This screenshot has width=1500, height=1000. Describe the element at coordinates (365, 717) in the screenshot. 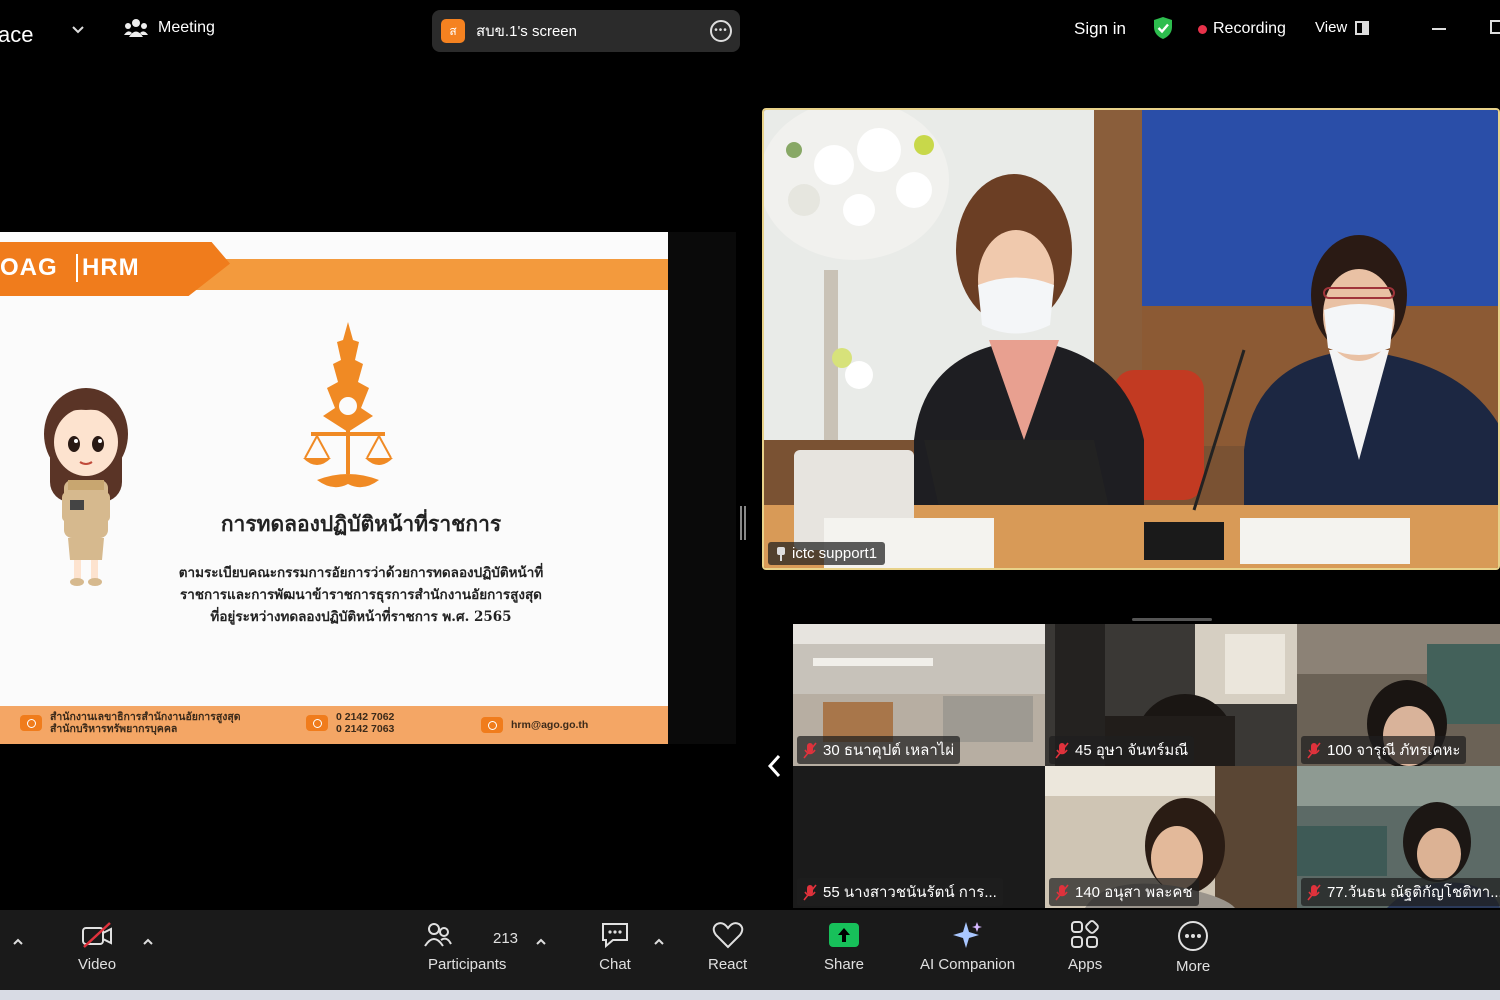

I see `footer-phone-1: 0 2142 7062` at that location.